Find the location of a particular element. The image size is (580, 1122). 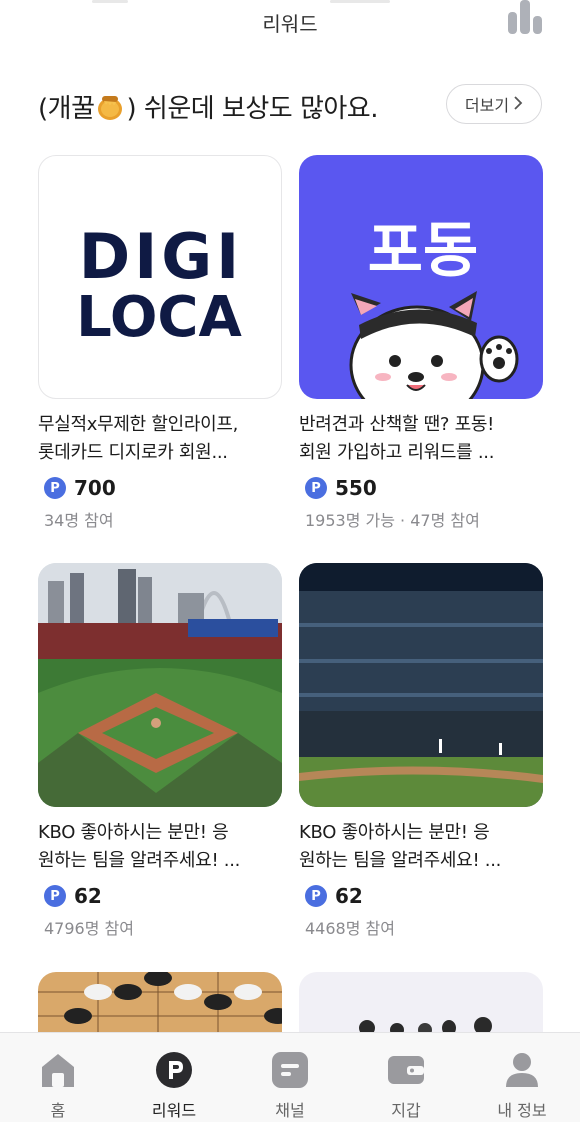

tab-wallet: 지갑 is located at coordinates (406, 1077).